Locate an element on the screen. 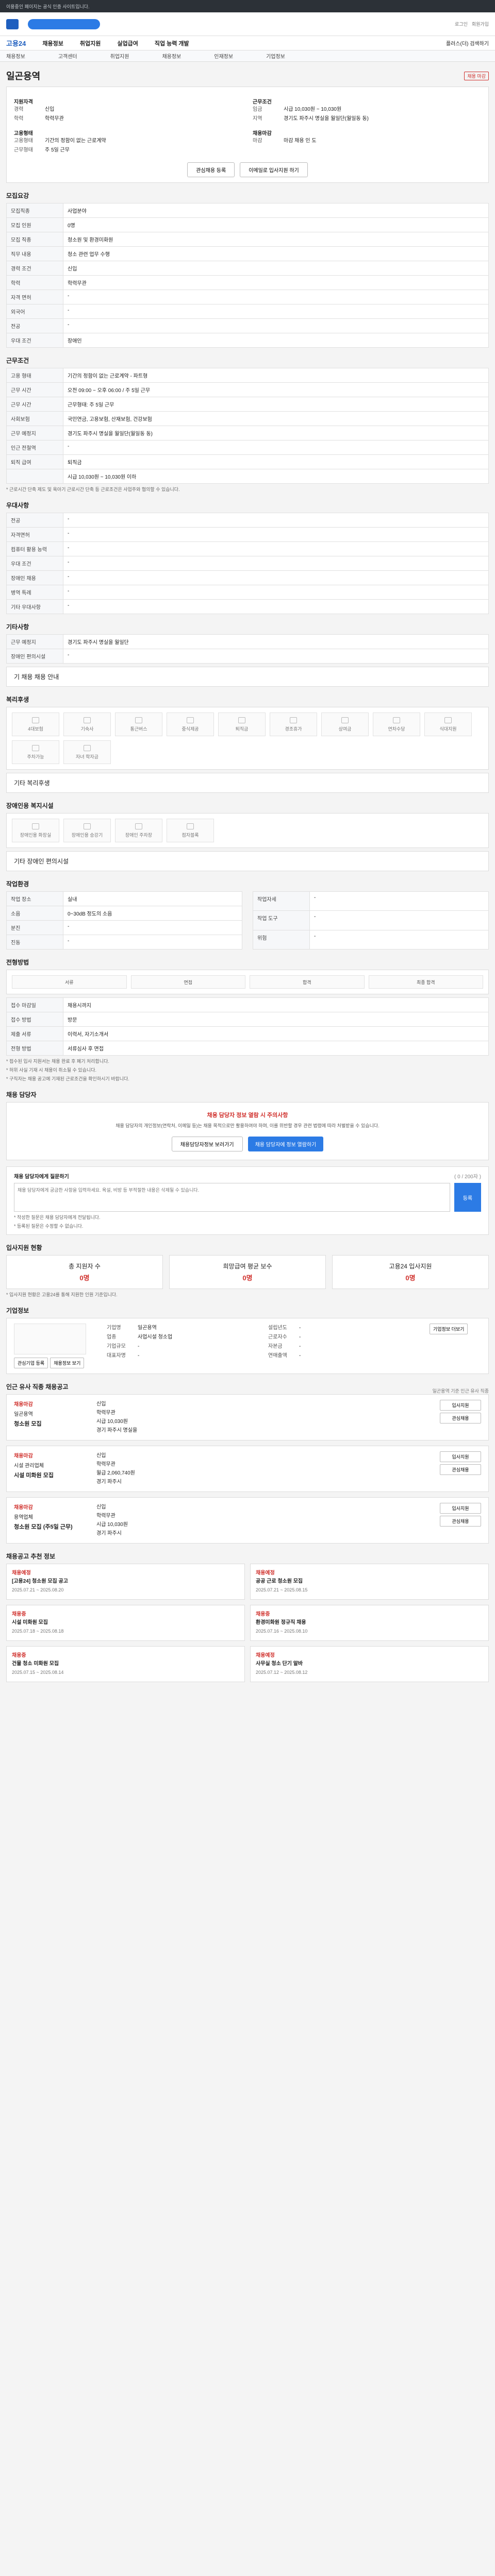 This screenshot has width=495, height=2576. table-key: 우대 조건 is located at coordinates (34, 340).